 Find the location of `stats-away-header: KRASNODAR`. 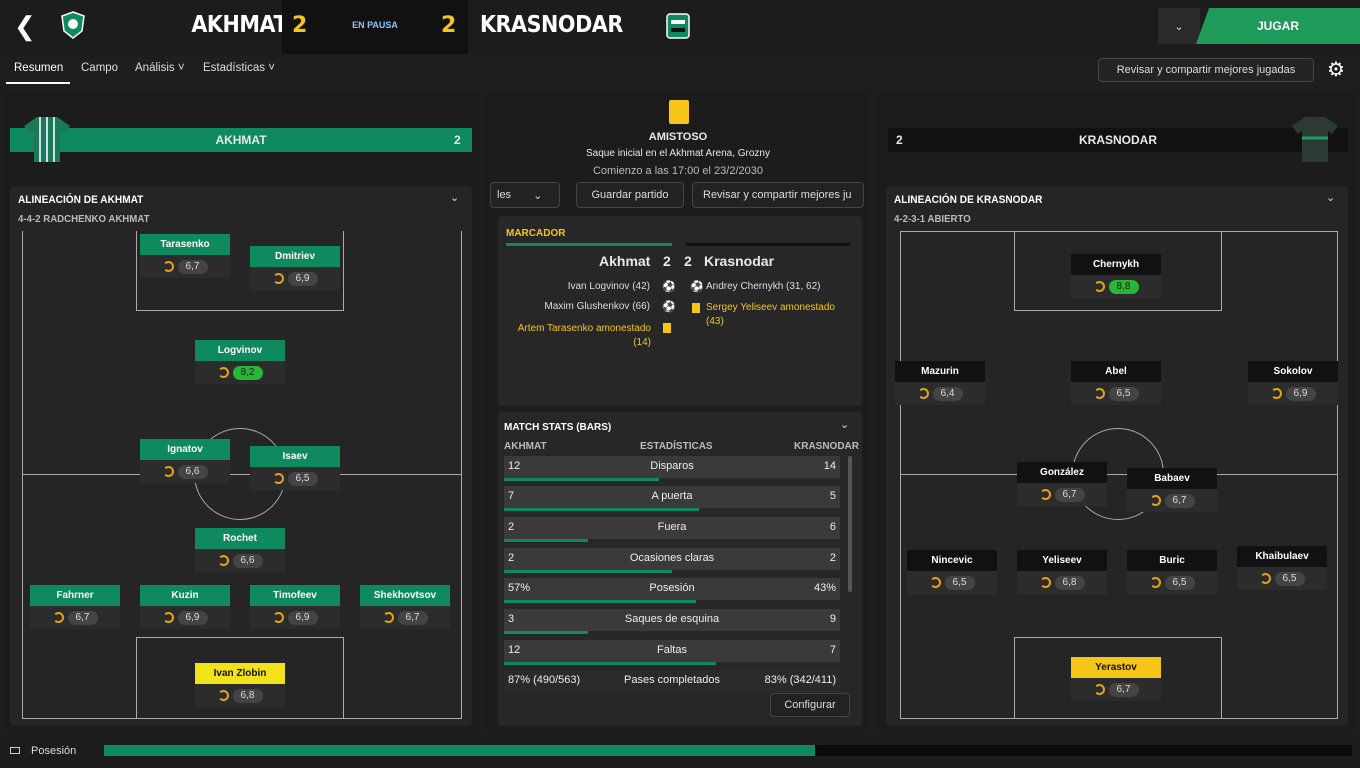

stats-away-header: KRASNODAR is located at coordinates (826, 446).